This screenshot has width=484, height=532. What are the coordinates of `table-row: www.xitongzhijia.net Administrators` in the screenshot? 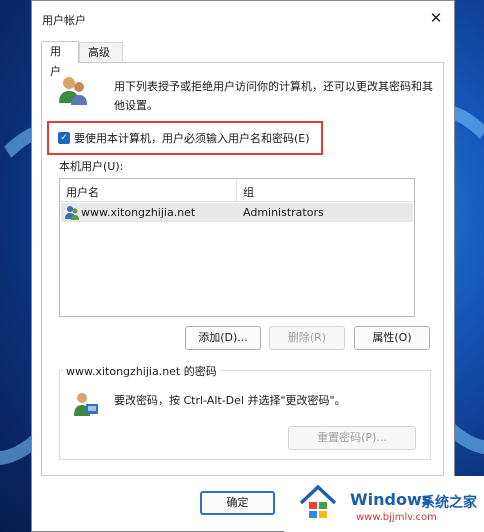 It's located at (237, 212).